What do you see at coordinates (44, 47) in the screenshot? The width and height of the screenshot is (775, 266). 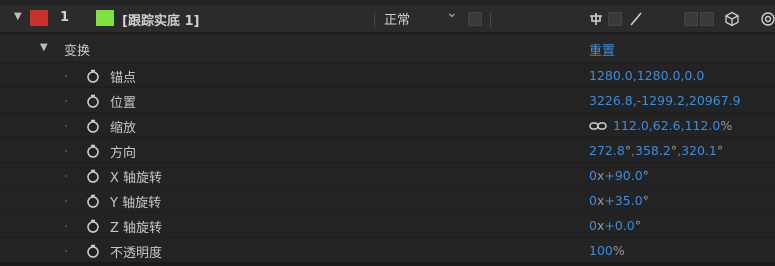 I see `transform-expand-toggle: ▼` at bounding box center [44, 47].